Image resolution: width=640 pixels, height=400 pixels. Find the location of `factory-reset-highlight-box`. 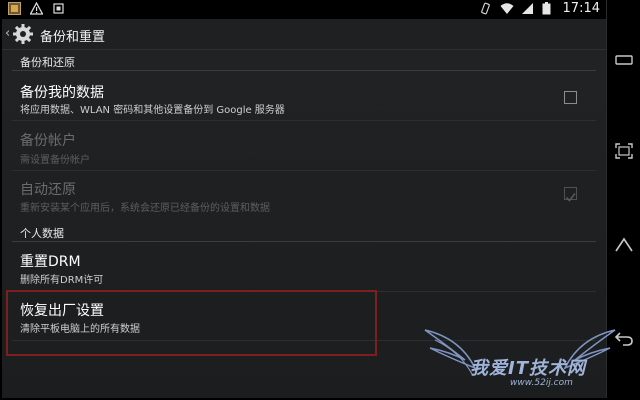

factory-reset-highlight-box is located at coordinates (191, 323).